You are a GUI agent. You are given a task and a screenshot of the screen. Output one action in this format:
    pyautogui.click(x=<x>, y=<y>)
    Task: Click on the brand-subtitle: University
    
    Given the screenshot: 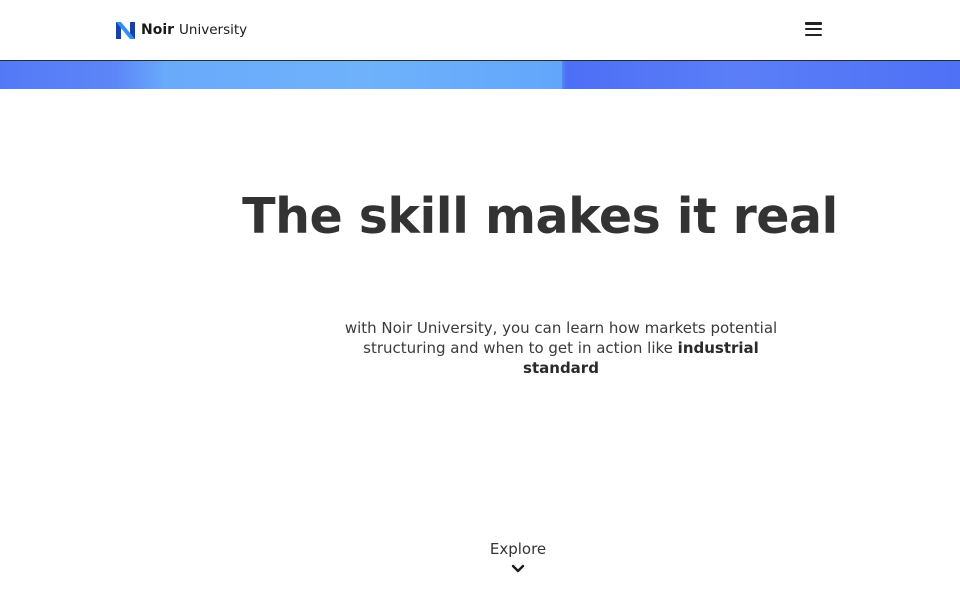 What is the action you would take?
    pyautogui.click(x=213, y=30)
    